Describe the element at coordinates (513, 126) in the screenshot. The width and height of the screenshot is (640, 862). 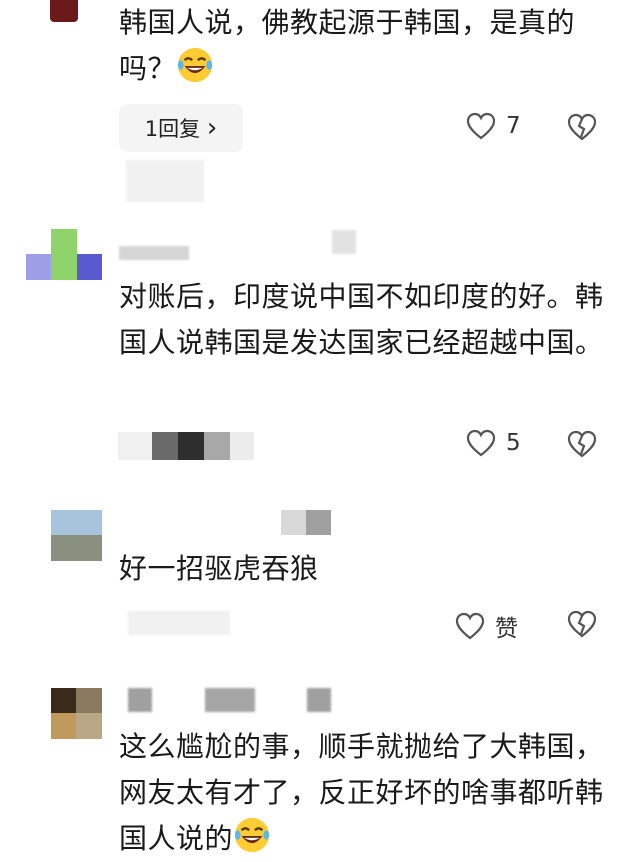
I see `like-count: 7` at that location.